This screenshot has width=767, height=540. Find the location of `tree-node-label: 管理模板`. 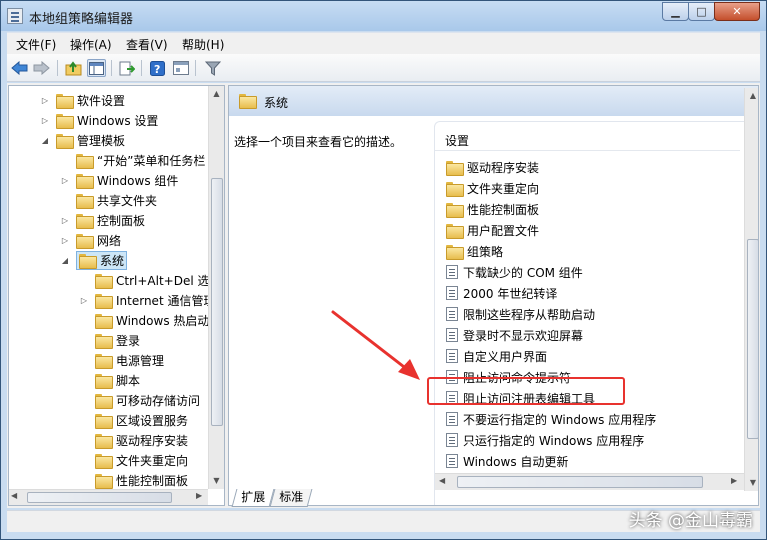

tree-node-label: 管理模板 is located at coordinates (101, 140).